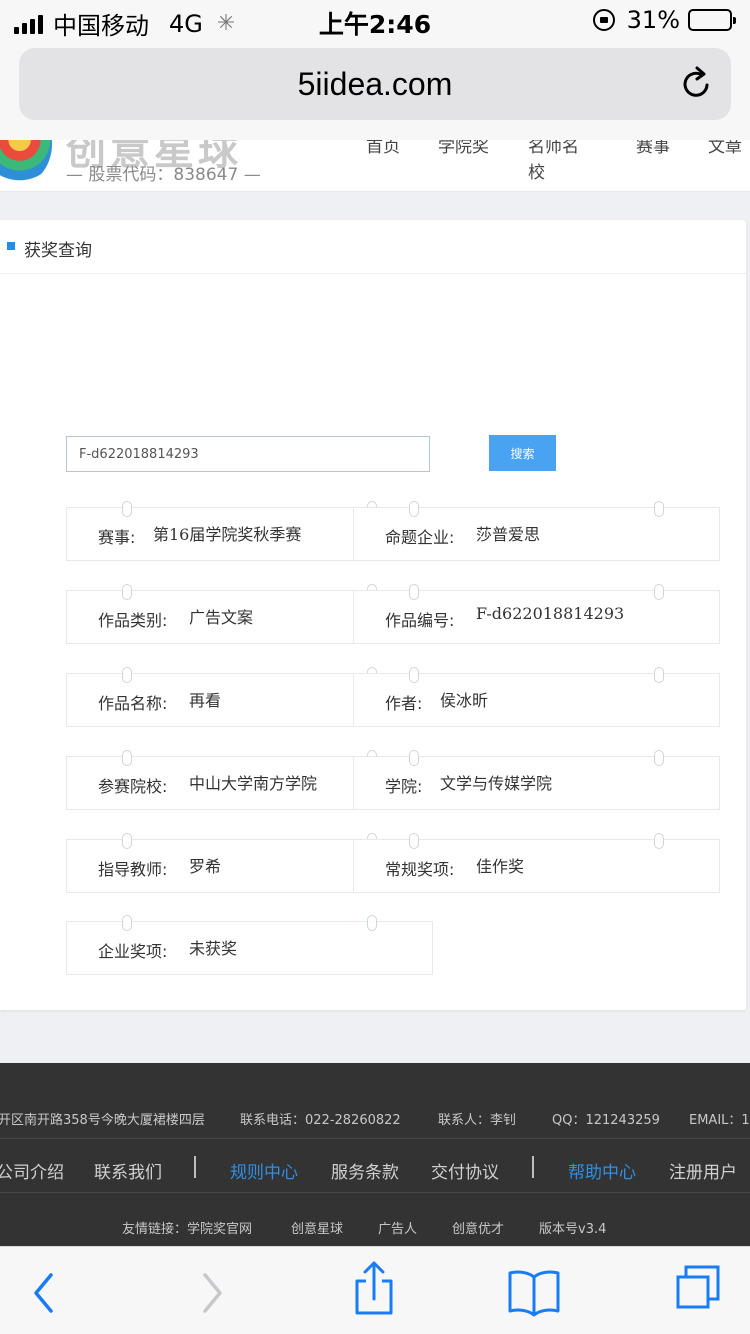 This screenshot has width=750, height=1334. I want to click on result-cell: 命题企业: 莎普爱思, so click(536, 531).